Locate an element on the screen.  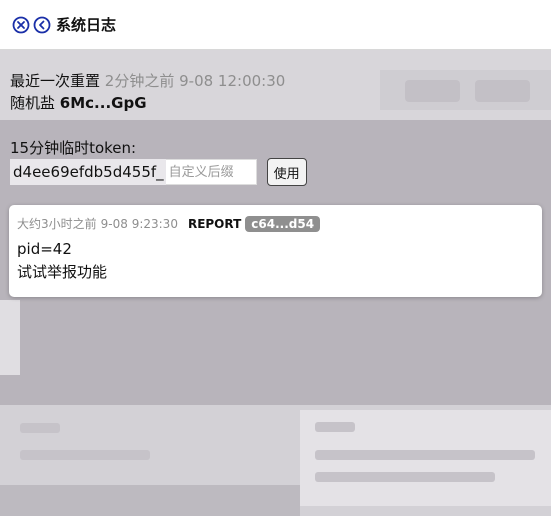
log-timestamp: 9-08 9:23:30 is located at coordinates (139, 223).